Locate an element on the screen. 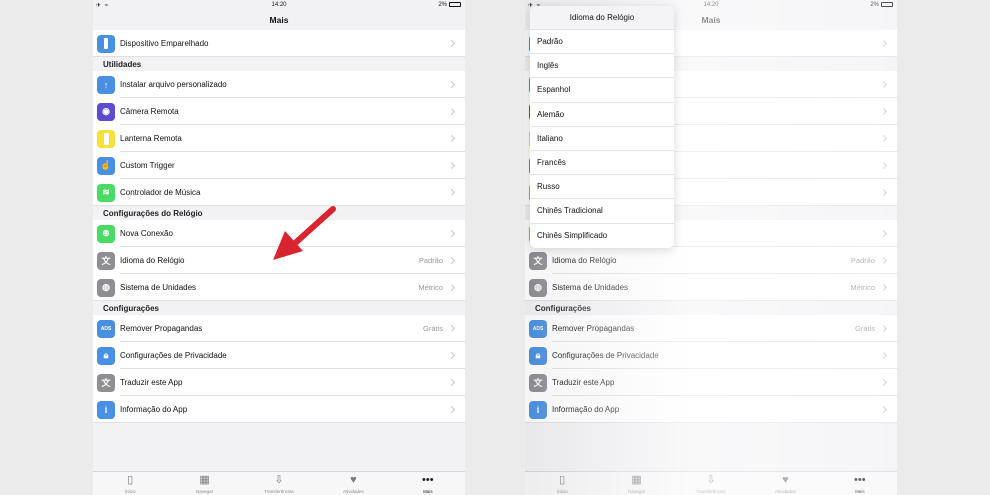 The height and width of the screenshot is (495, 990). language-option: Espanhol is located at coordinates (602, 90).